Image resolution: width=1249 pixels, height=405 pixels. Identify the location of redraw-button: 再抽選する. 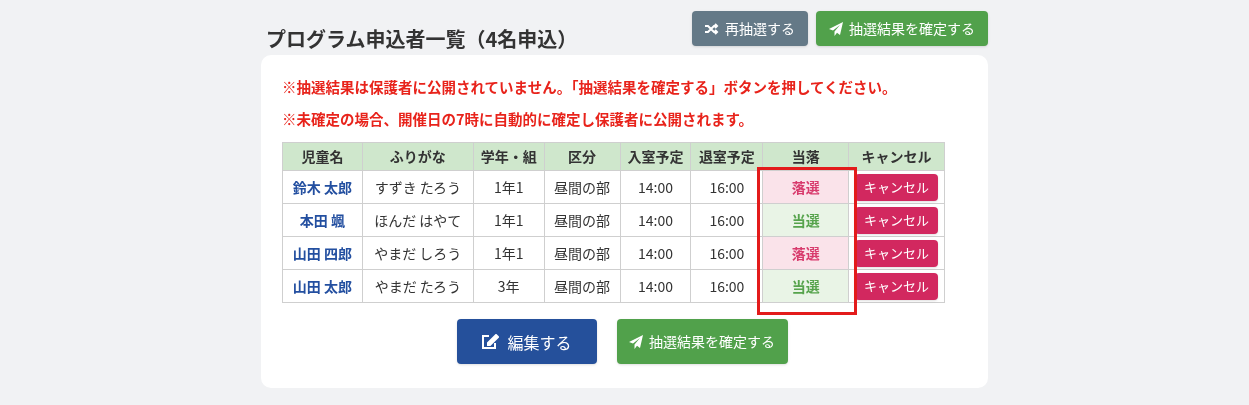
(750, 28).